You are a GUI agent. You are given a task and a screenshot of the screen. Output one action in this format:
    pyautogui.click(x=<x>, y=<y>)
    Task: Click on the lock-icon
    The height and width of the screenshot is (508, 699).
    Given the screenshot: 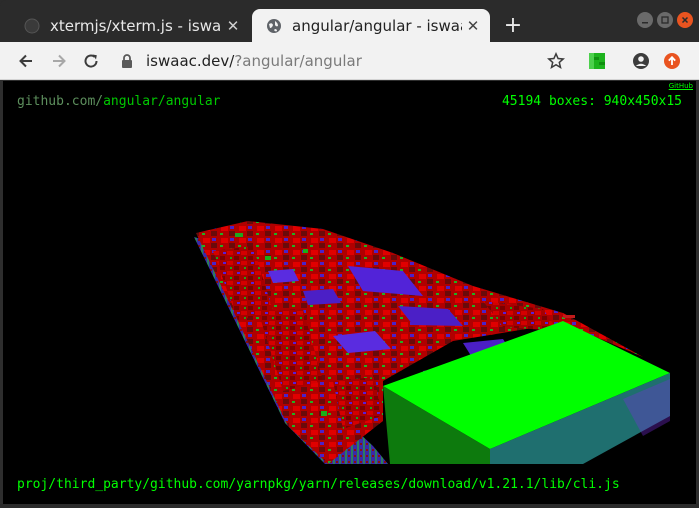 What is the action you would take?
    pyautogui.click(x=127, y=61)
    